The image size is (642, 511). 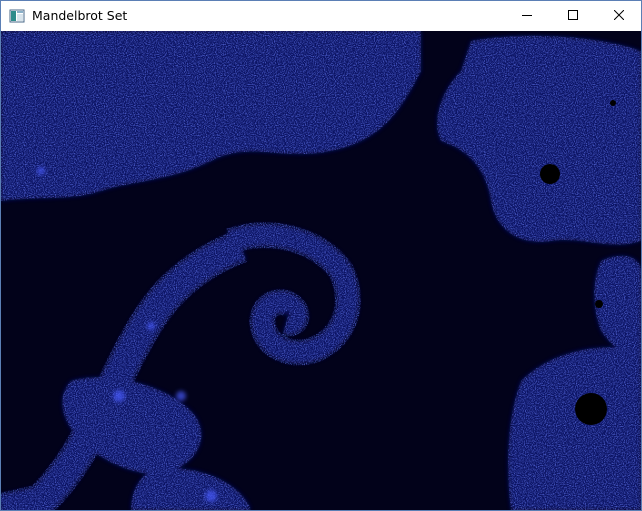 I want to click on title-bar: Mandelbrot Set, so click(x=321, y=16).